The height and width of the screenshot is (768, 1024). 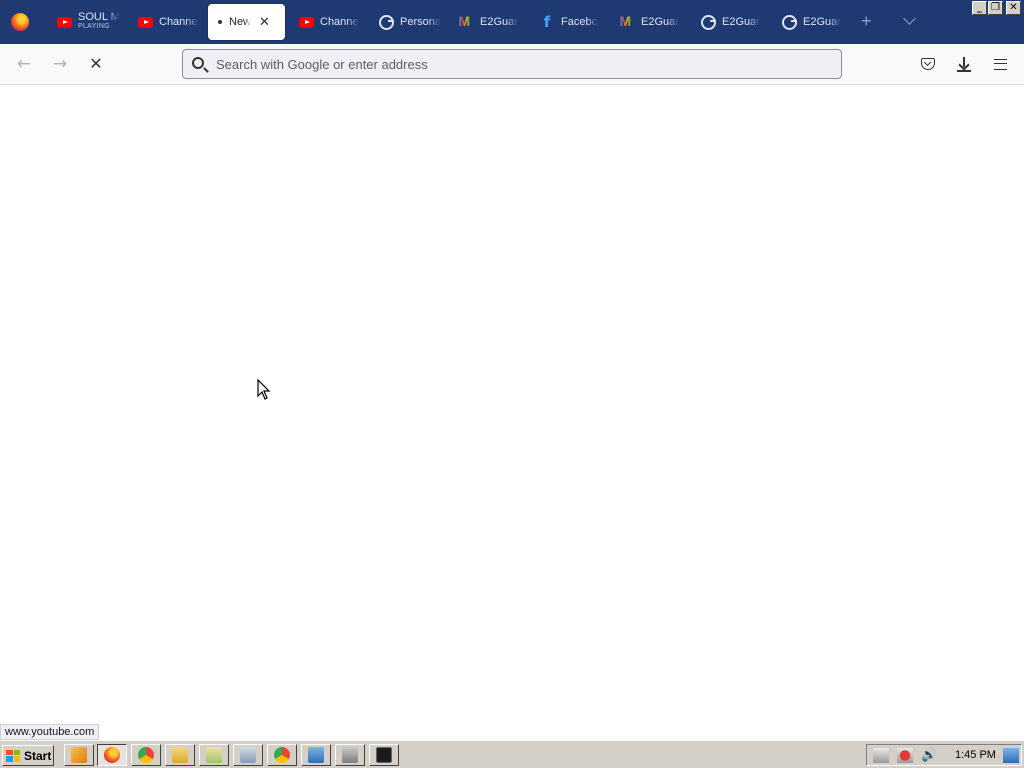 I want to click on taskbar-folder, so click(x=180, y=755).